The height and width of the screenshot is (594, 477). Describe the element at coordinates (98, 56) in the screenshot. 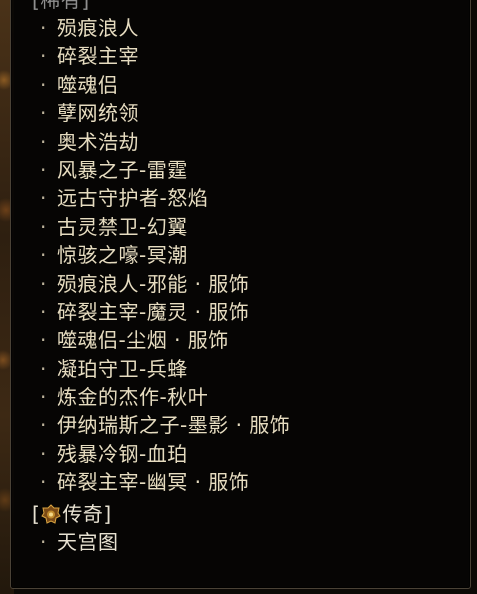

I see `list-item-label: 碎裂主宰` at that location.